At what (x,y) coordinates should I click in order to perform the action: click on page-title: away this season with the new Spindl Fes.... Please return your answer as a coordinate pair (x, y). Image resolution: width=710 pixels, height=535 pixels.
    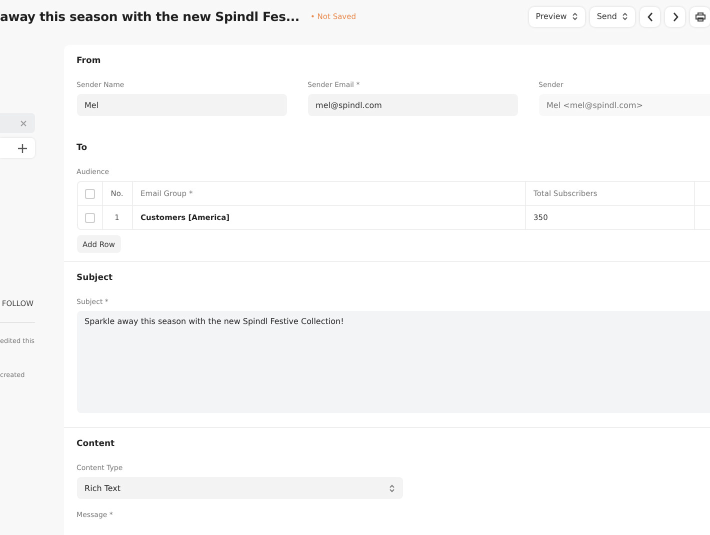
    Looking at the image, I should click on (150, 16).